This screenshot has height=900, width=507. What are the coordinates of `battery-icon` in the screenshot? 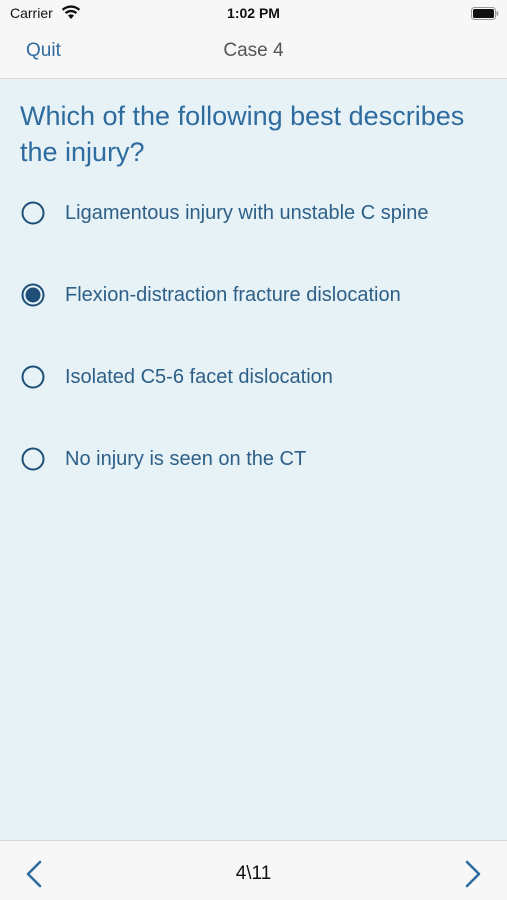 It's located at (485, 13).